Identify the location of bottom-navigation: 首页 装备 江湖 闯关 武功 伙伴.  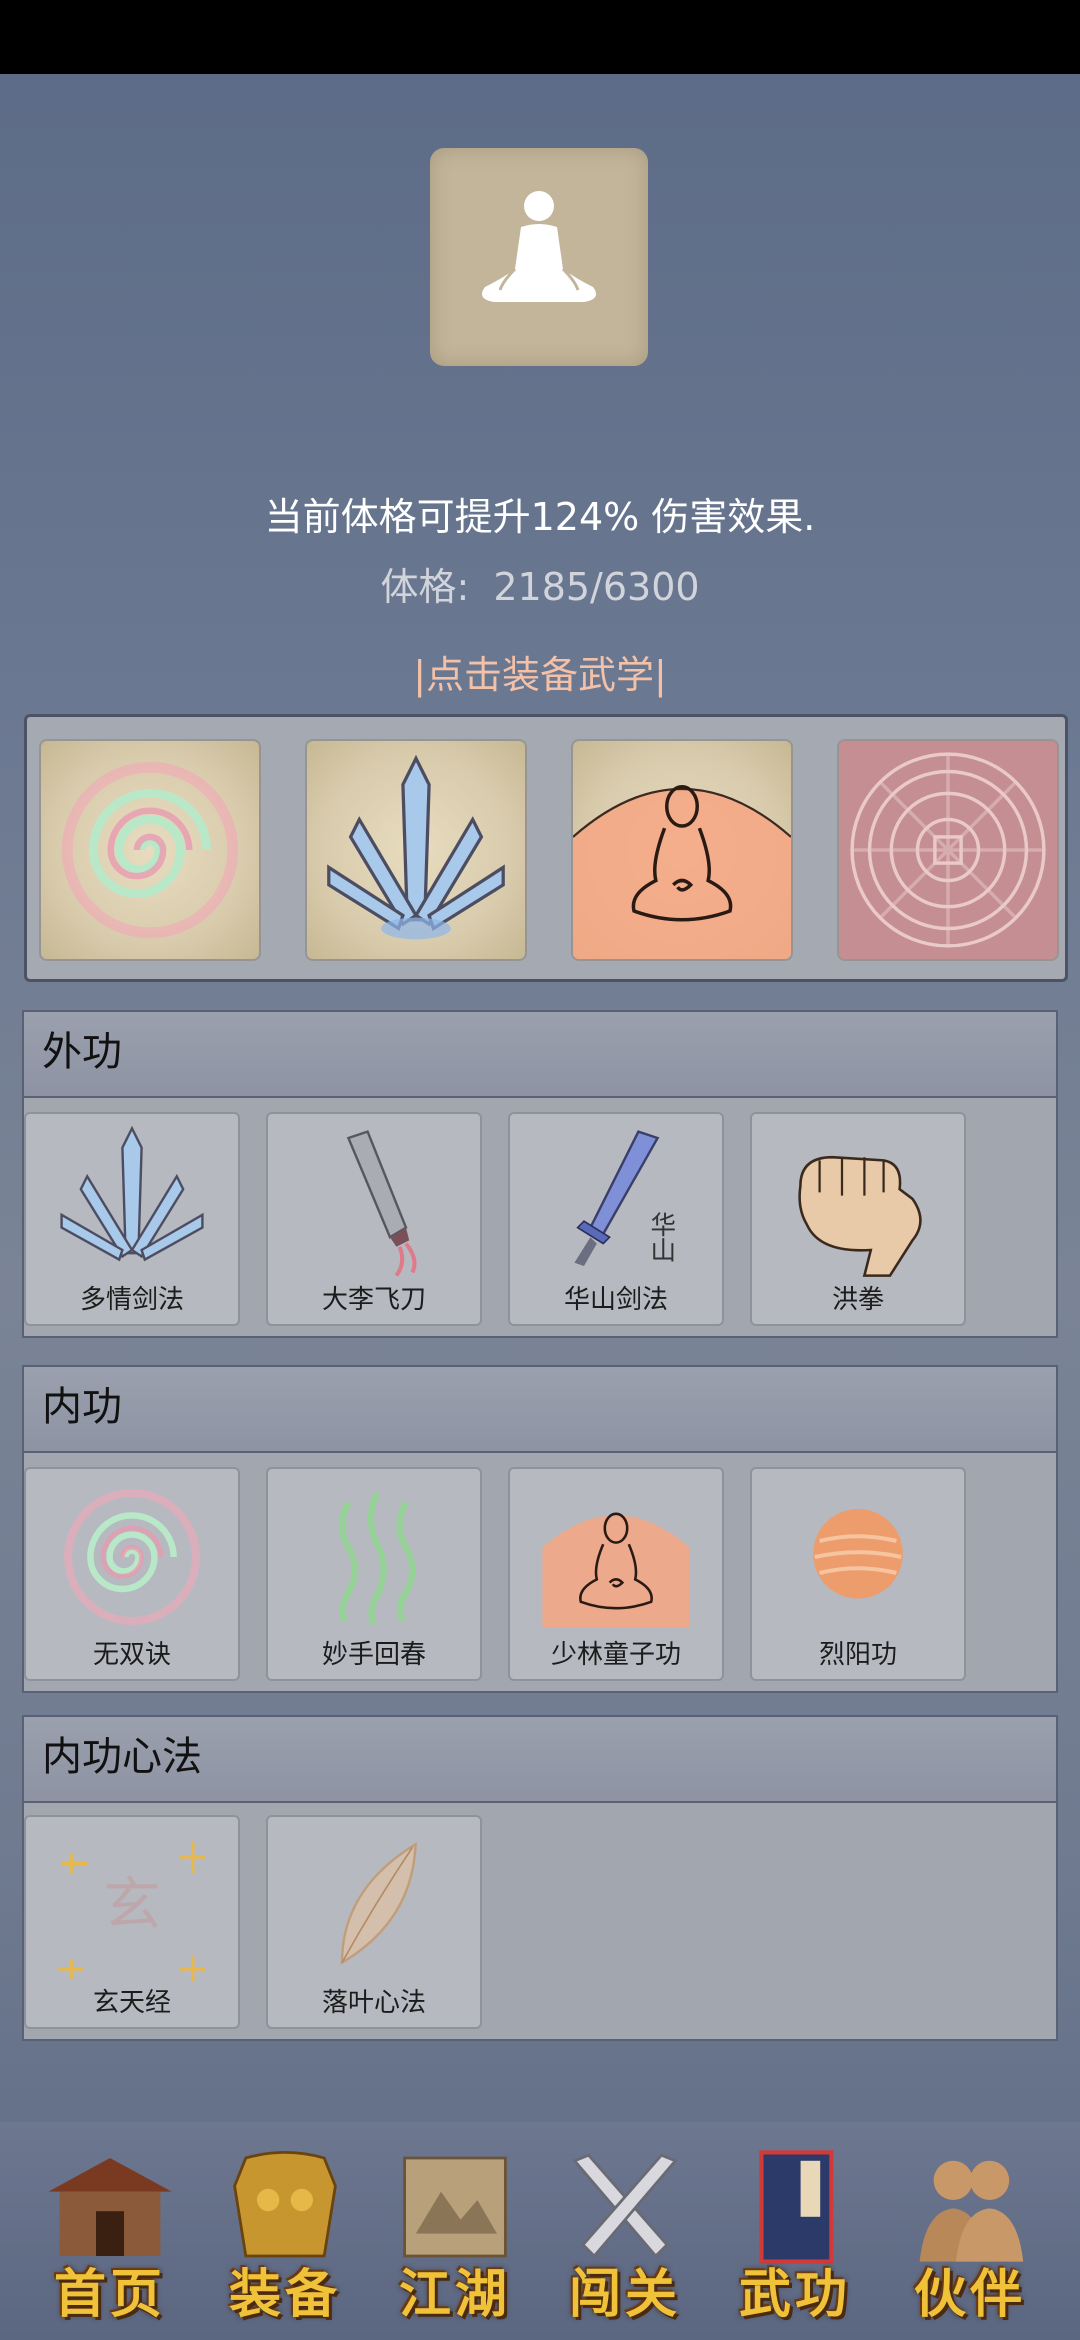
(540, 2231).